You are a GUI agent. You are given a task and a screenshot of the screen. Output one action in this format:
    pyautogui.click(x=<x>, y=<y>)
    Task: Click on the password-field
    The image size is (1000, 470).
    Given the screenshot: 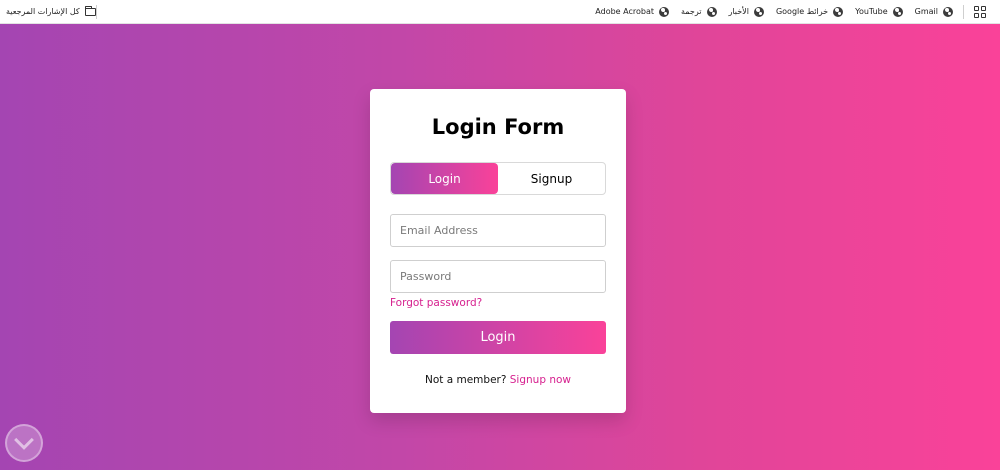 What is the action you would take?
    pyautogui.click(x=498, y=276)
    